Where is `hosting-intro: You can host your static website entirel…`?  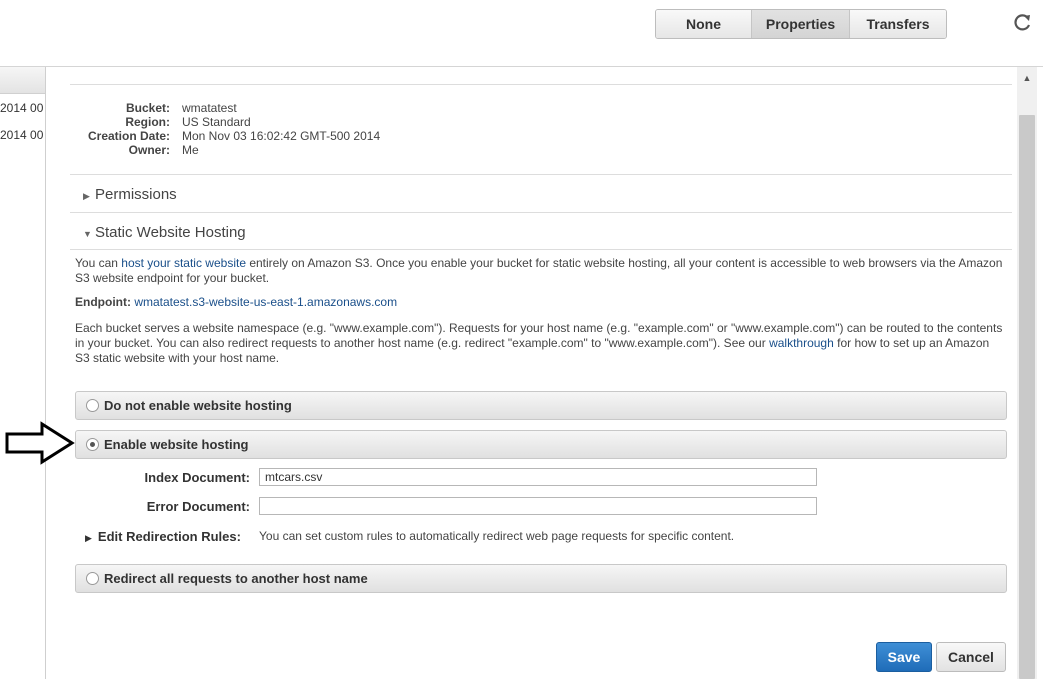 hosting-intro: You can host your static website entirel… is located at coordinates (540, 271).